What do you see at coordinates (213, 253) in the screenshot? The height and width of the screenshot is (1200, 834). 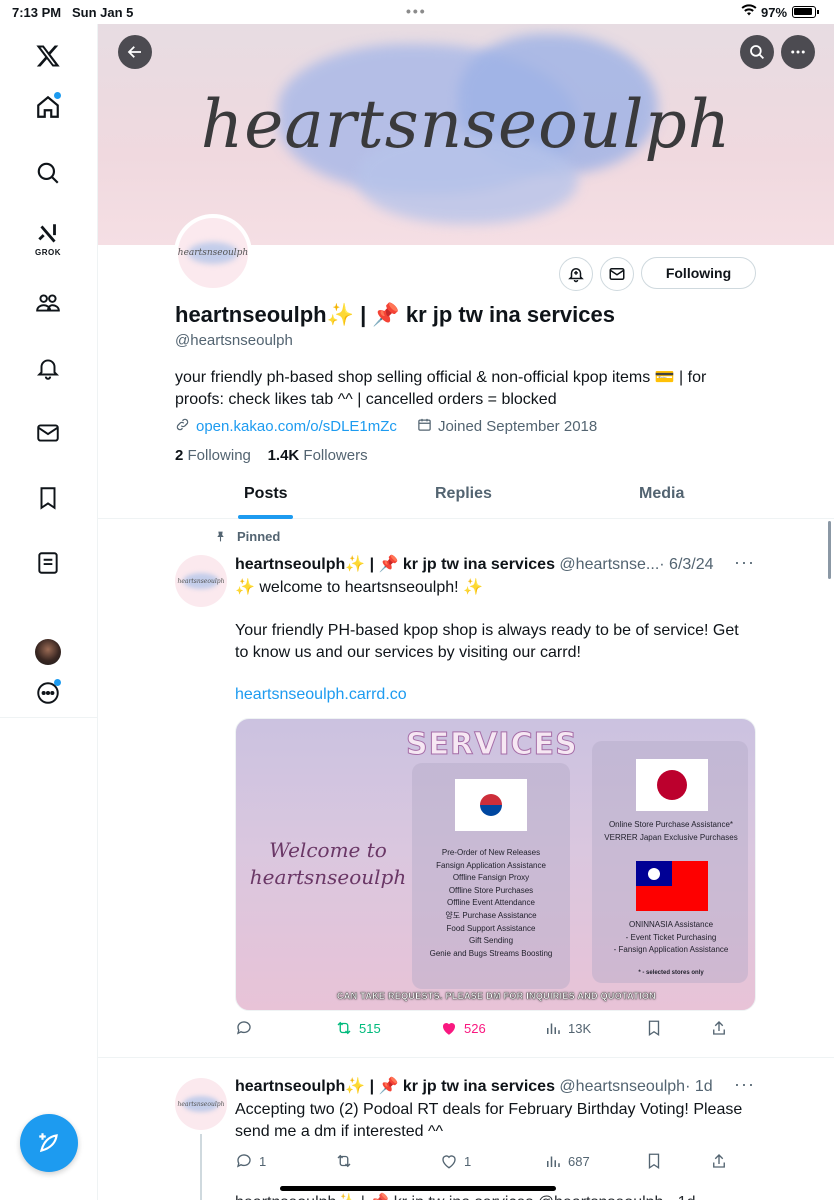 I see `profile-avatar: heartsnseoulph` at bounding box center [213, 253].